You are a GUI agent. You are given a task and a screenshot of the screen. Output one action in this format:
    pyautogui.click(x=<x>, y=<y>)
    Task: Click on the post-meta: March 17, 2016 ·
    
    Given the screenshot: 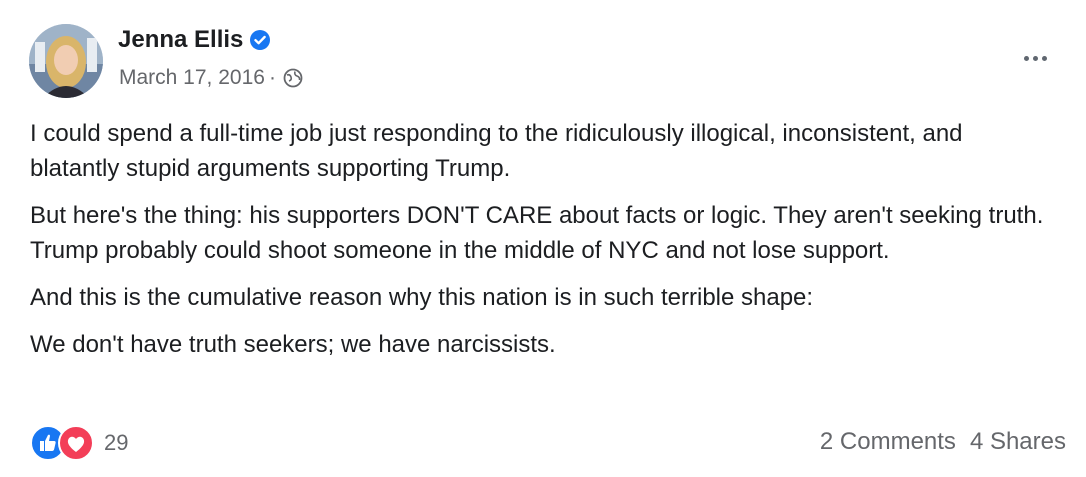 What is the action you would take?
    pyautogui.click(x=211, y=78)
    